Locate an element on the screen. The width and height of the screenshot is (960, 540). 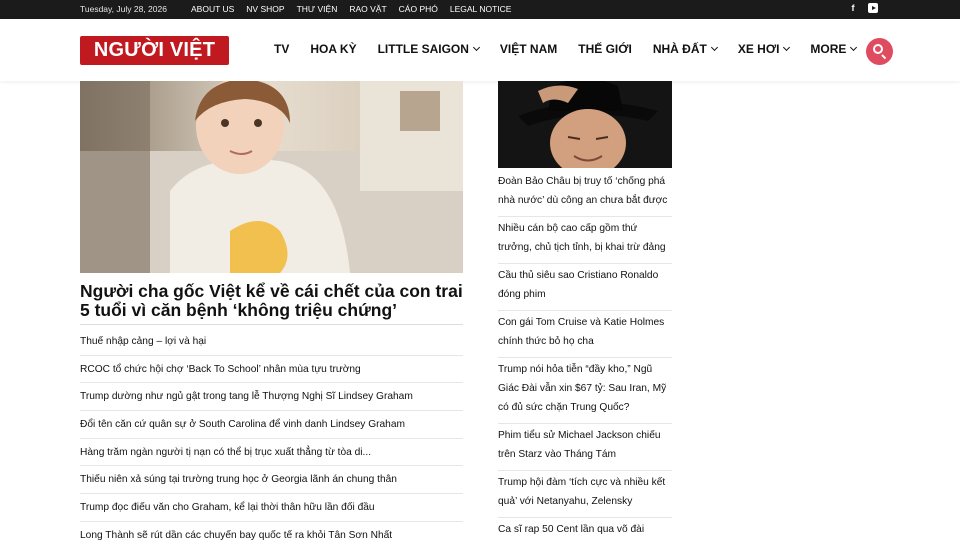
nav-item-nha-dat: NHÀ ĐẤT is located at coordinates (685, 49).